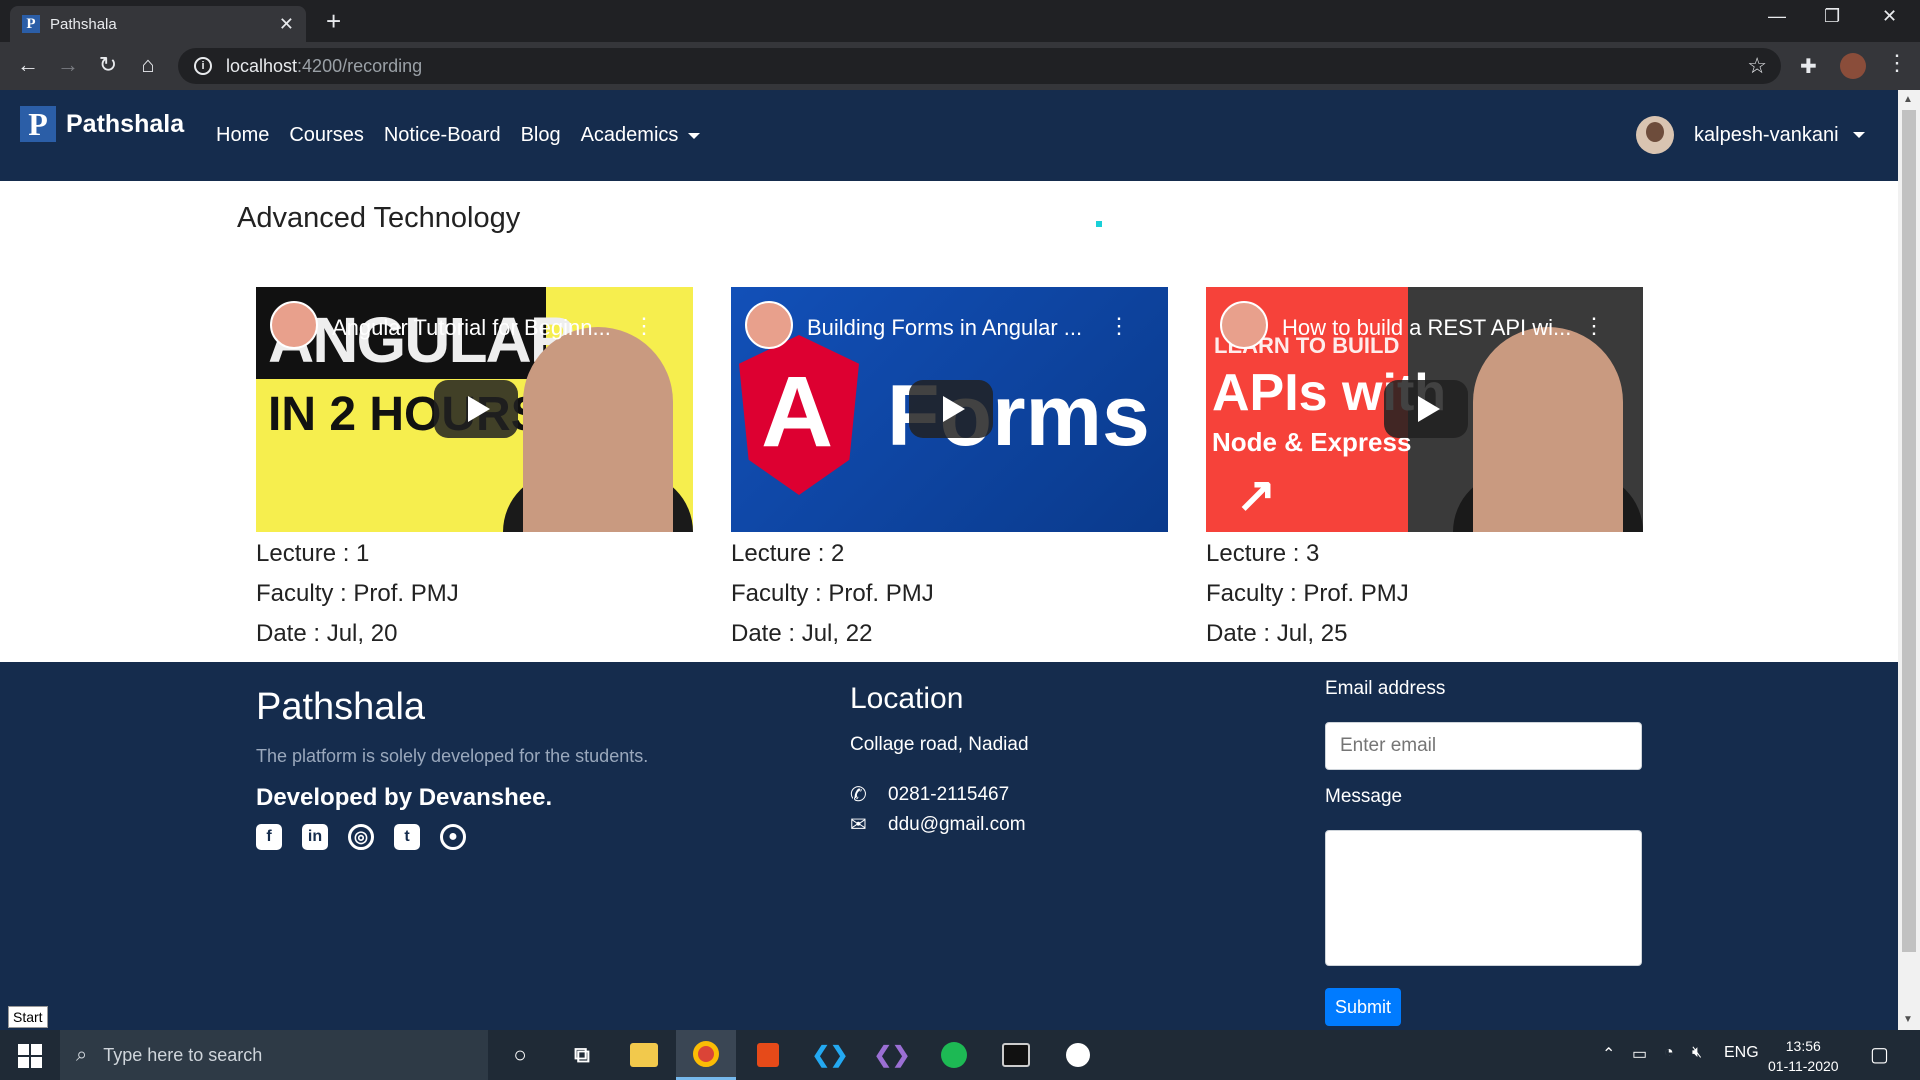 The height and width of the screenshot is (1080, 1920). Describe the element at coordinates (326, 135) in the screenshot. I see `nav-courses: Courses` at that location.